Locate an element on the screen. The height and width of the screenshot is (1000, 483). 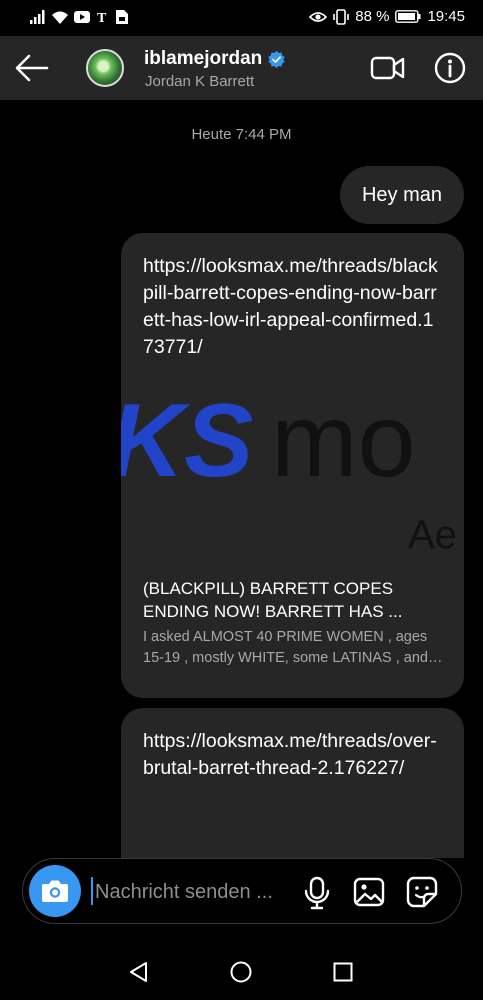
video-call-icon is located at coordinates (388, 68).